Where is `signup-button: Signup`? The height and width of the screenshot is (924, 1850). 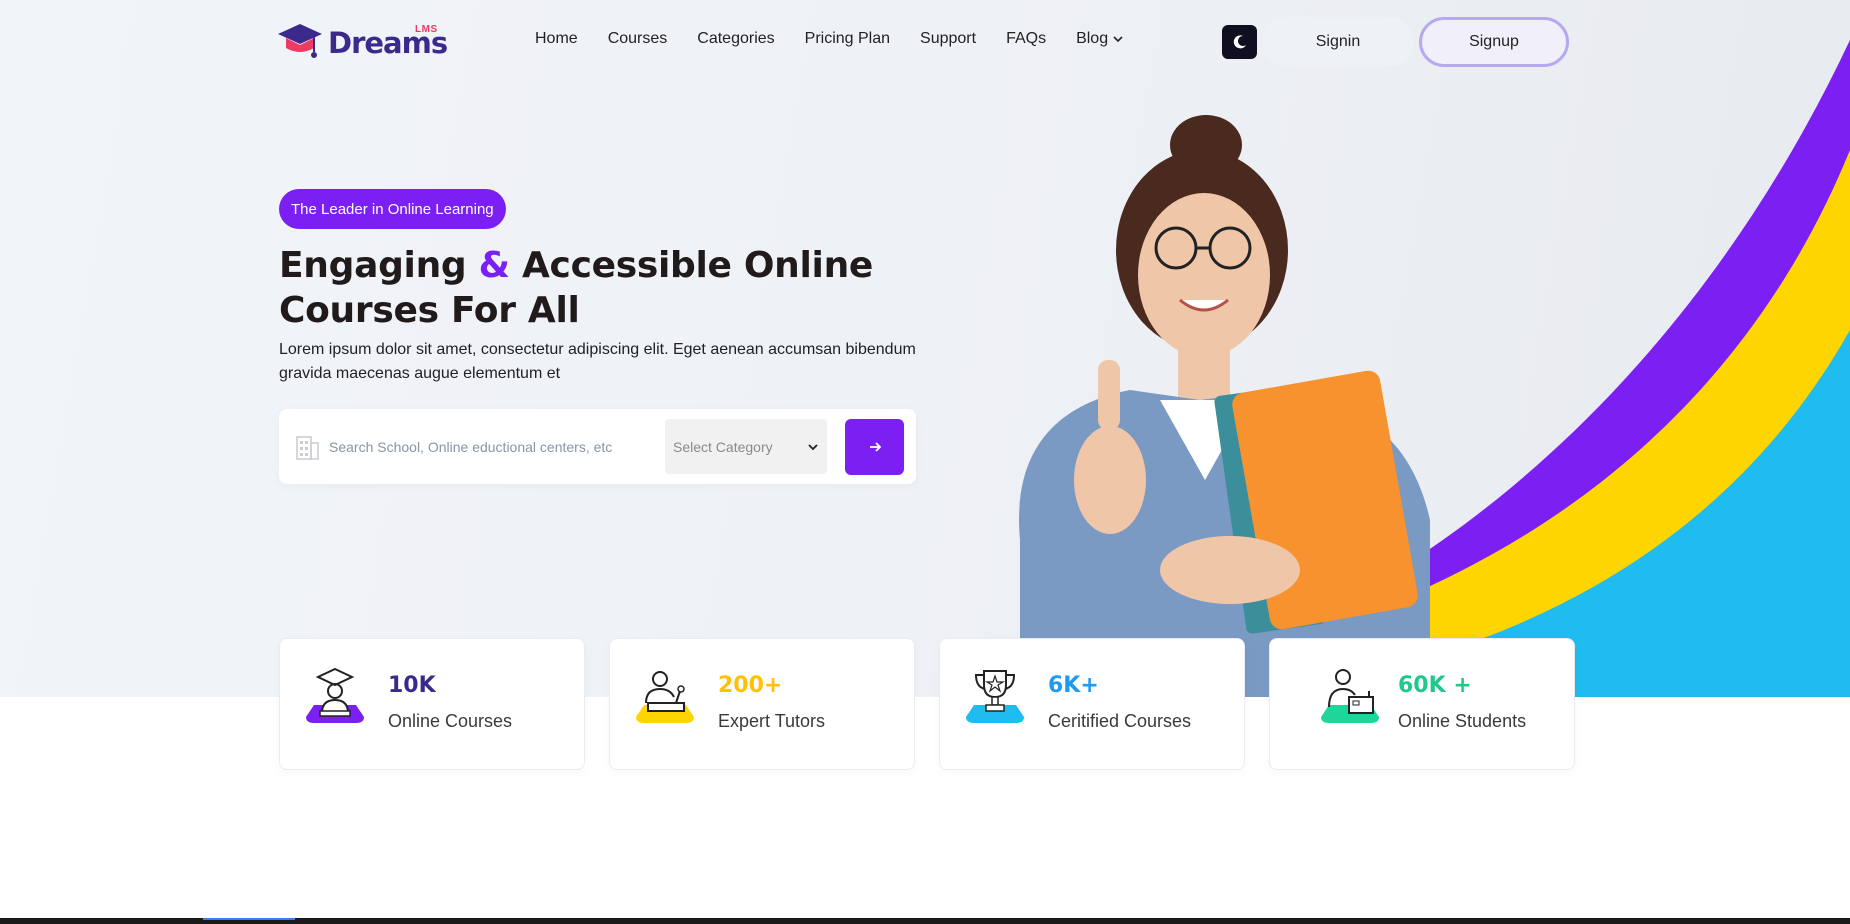 signup-button: Signup is located at coordinates (1494, 42).